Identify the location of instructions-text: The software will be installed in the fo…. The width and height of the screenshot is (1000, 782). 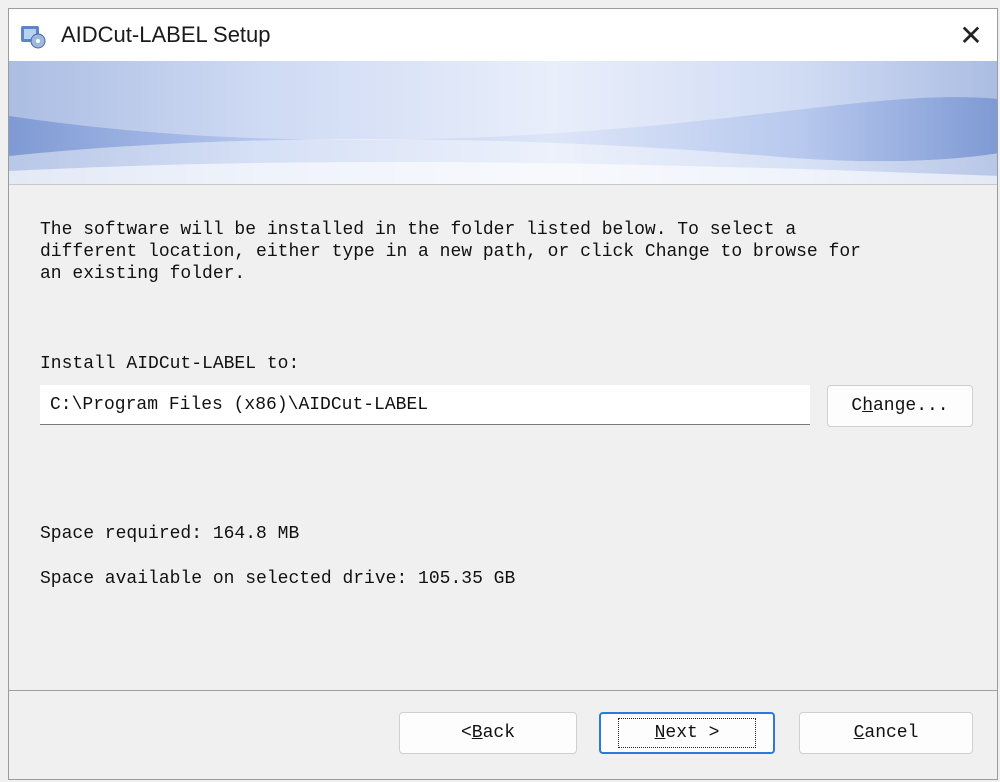
(450, 252).